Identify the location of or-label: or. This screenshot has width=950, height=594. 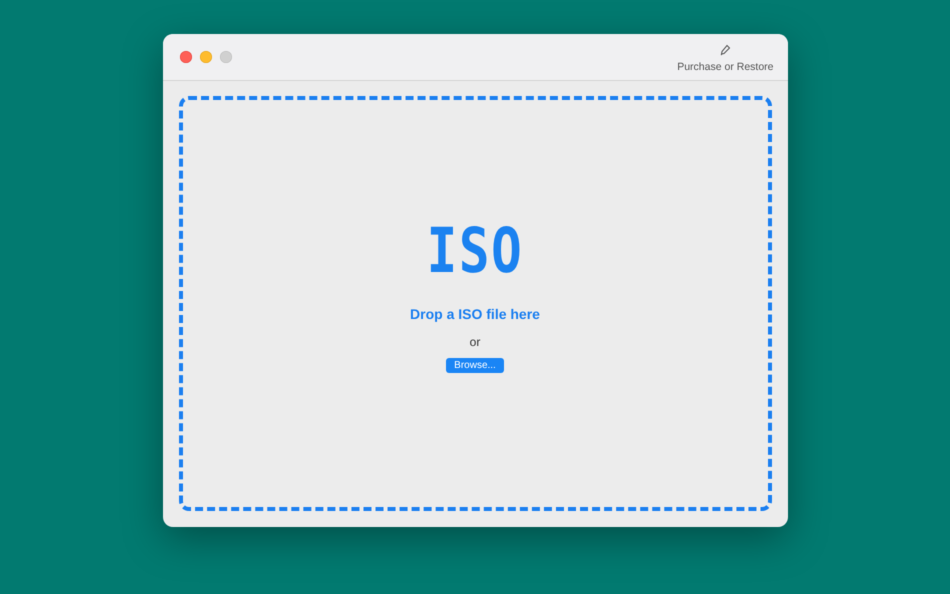
(475, 342).